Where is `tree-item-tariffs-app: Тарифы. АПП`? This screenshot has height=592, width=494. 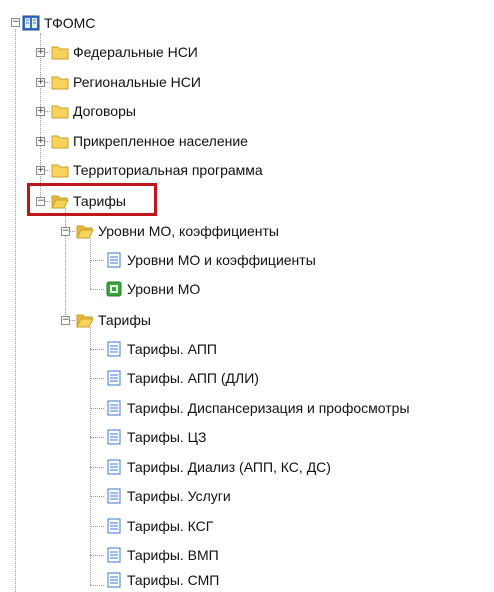 tree-item-tariffs-app: Тарифы. АПП is located at coordinates (161, 349).